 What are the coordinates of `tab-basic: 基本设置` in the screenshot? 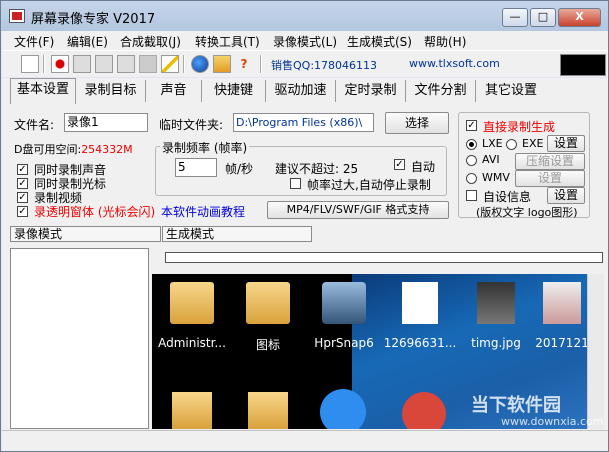 It's located at (43, 91).